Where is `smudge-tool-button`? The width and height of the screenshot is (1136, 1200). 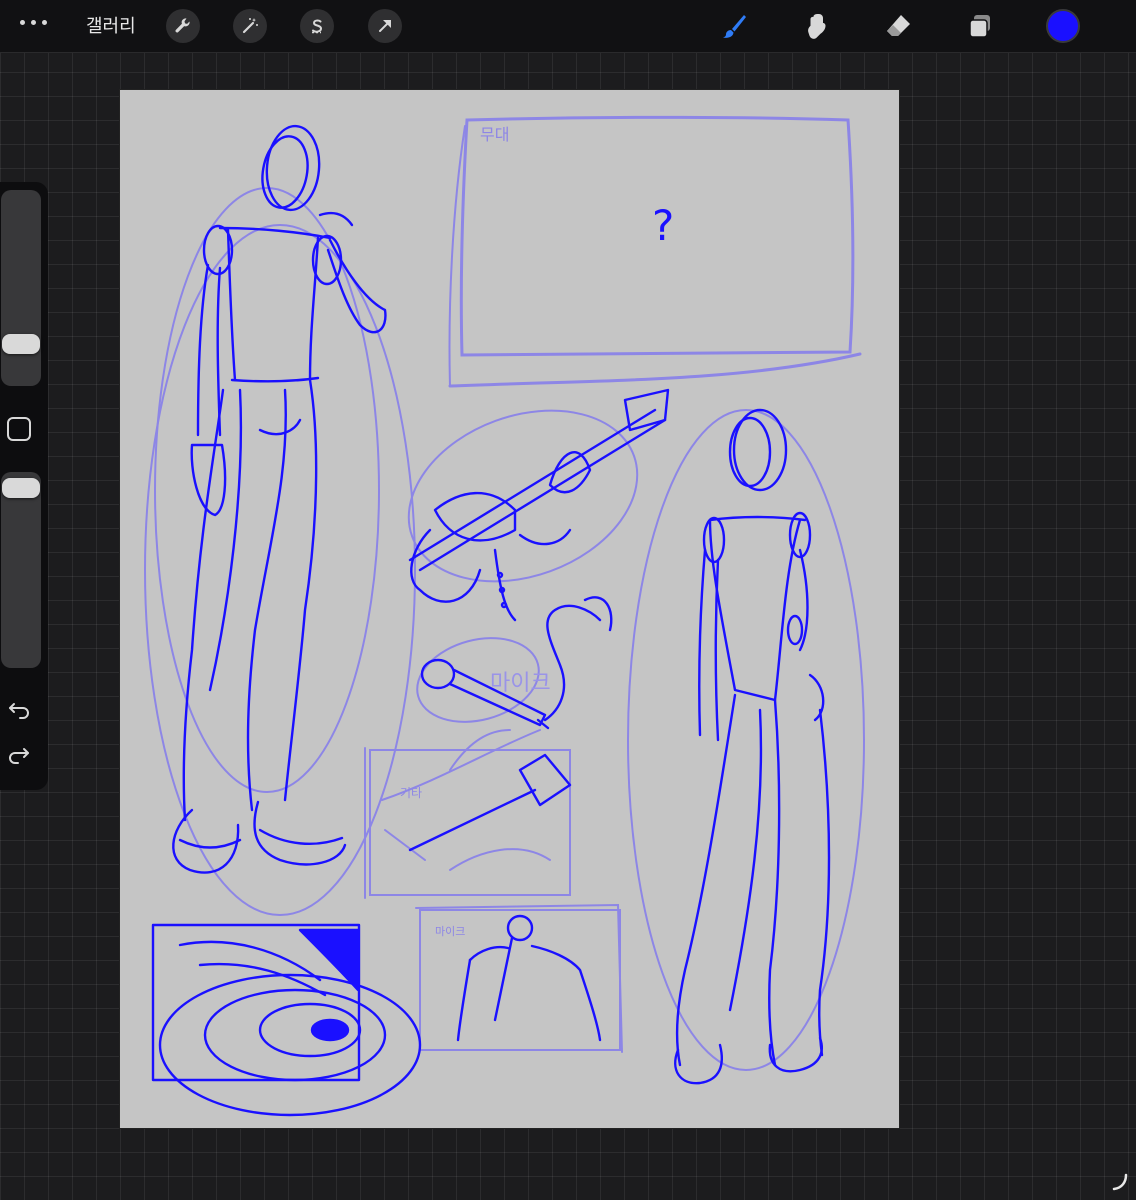
smudge-tool-button is located at coordinates (816, 26).